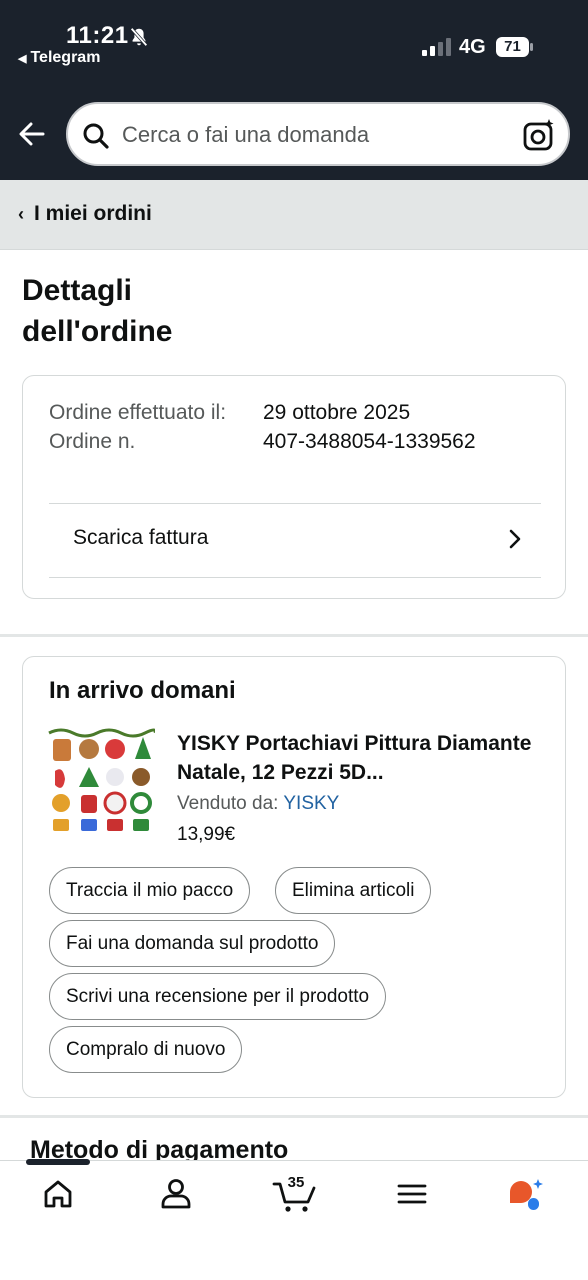 This screenshot has height=1280, width=588. What do you see at coordinates (142, 690) in the screenshot?
I see `shipment-status-title: In arrivo domani` at bounding box center [142, 690].